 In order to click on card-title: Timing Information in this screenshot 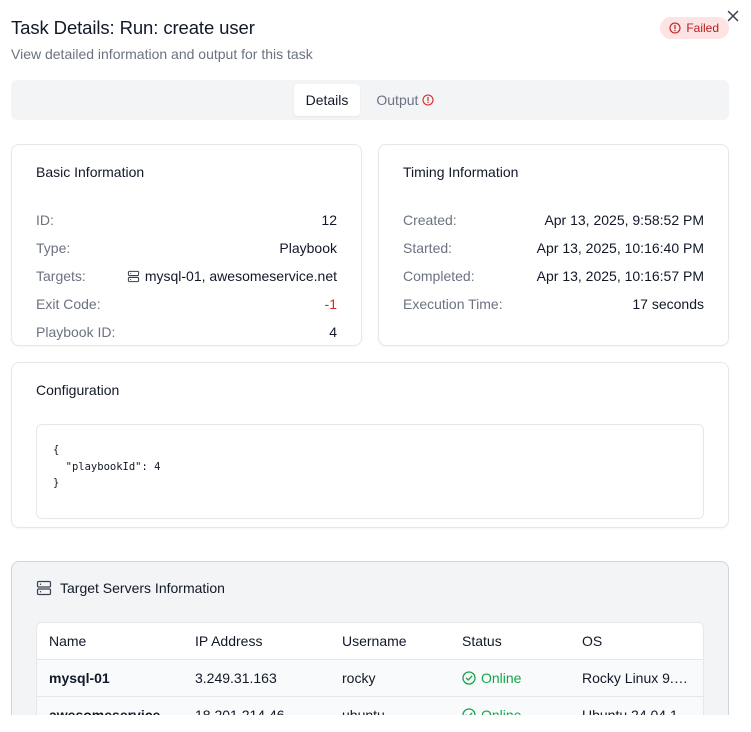, I will do `click(461, 172)`.